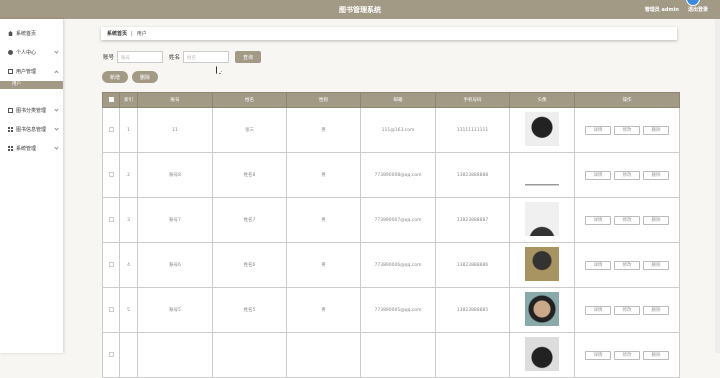  I want to click on submenu-item-users: 用户, so click(31, 85).